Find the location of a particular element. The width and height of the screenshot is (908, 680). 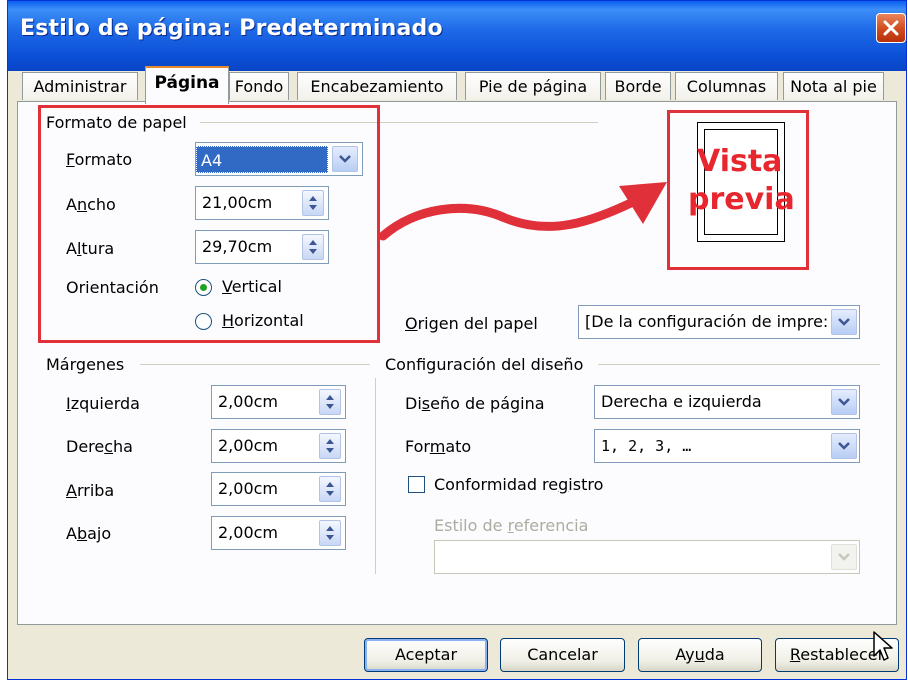

paper-source-dropdown-button is located at coordinates (844, 322).